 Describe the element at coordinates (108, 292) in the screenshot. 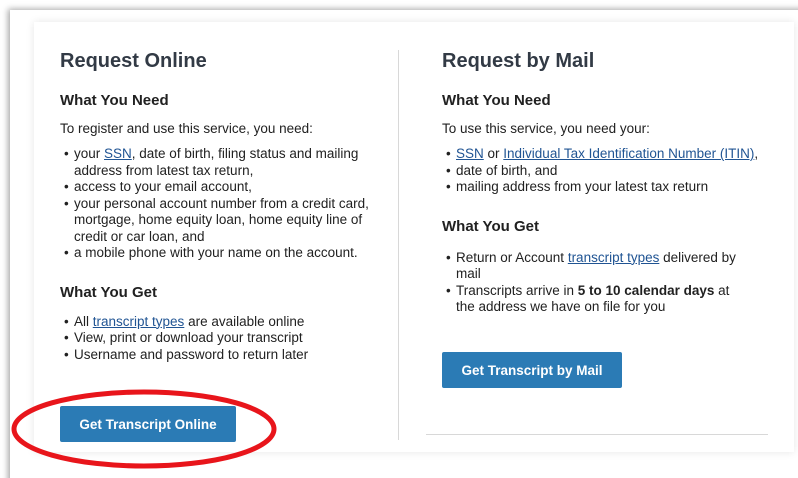

I see `online-get-heading: What You Get` at that location.